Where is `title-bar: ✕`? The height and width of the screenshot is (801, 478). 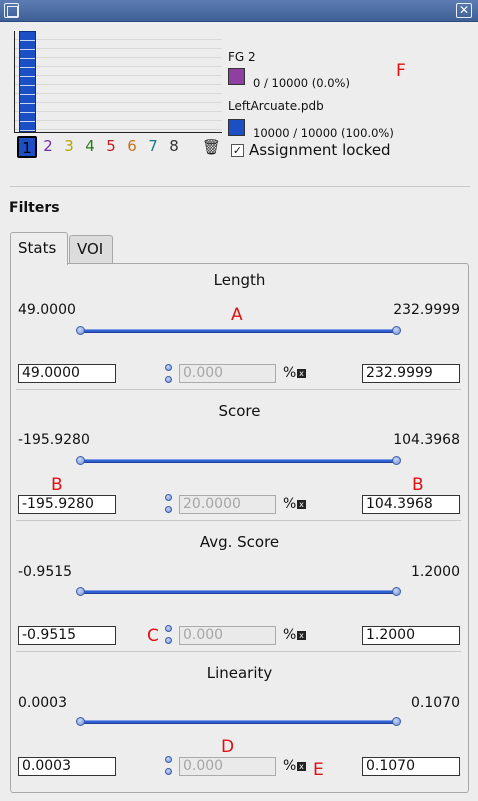
title-bar: ✕ is located at coordinates (239, 11).